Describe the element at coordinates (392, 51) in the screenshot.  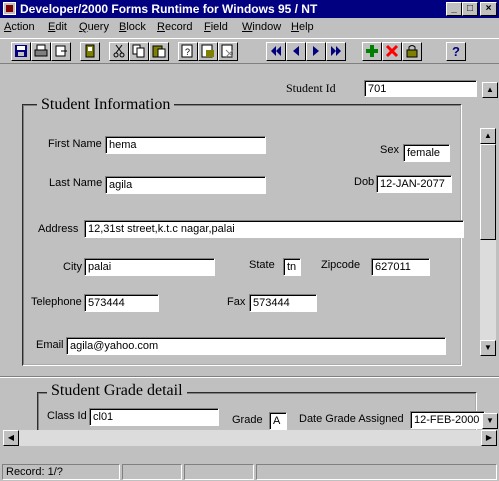
I see `delete-record-icon` at that location.